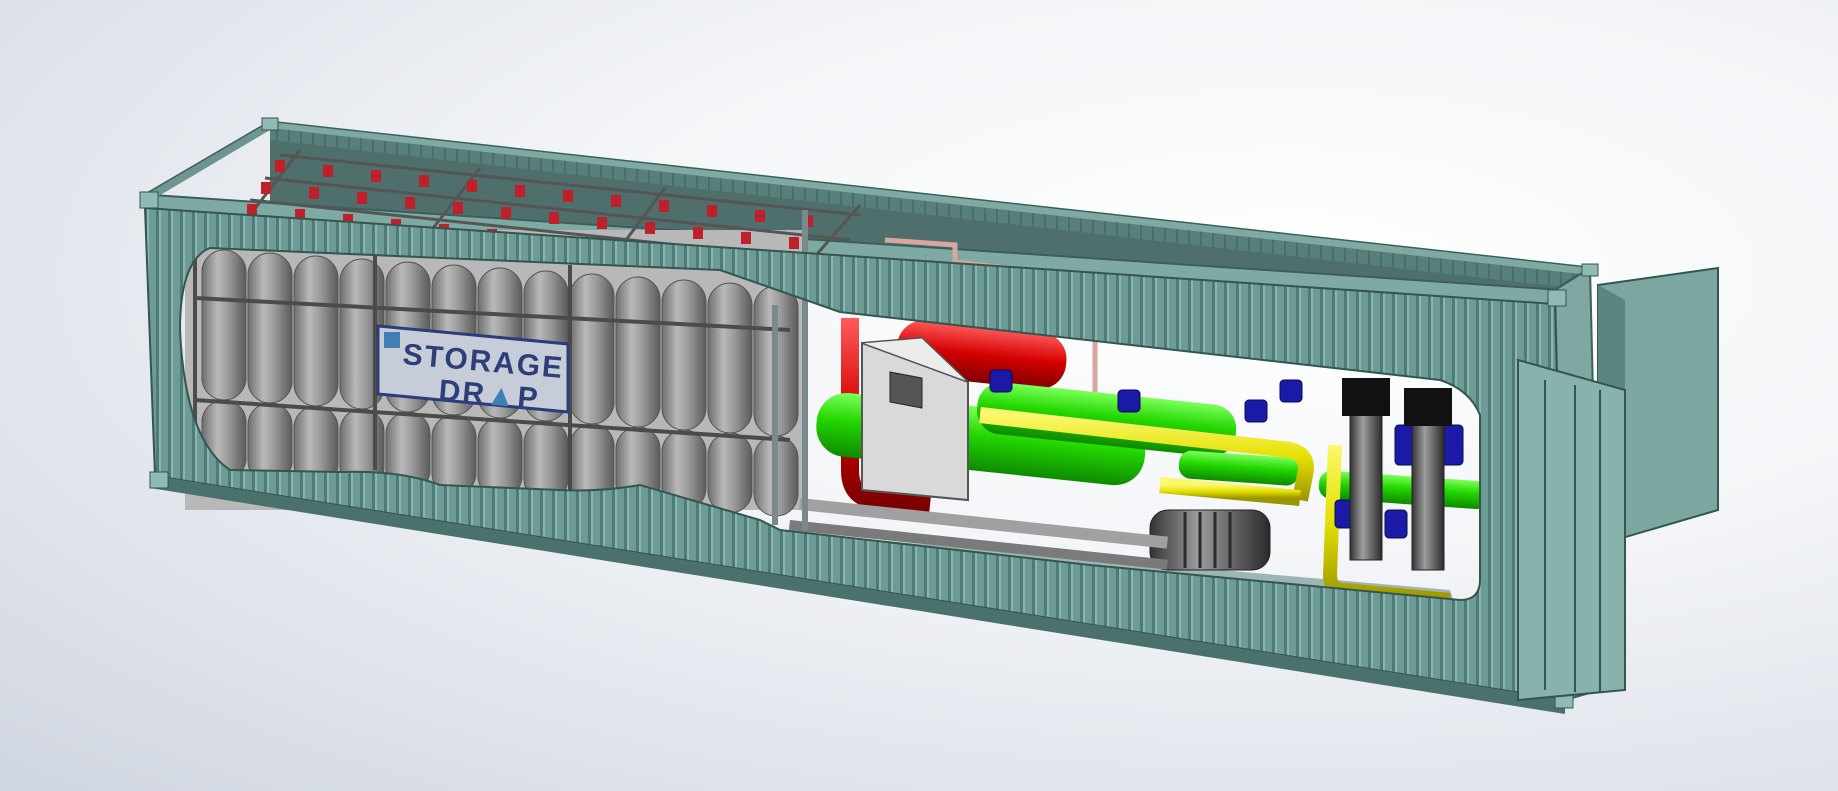  Describe the element at coordinates (462, 392) in the screenshot. I see `logo-line-2: DR` at that location.